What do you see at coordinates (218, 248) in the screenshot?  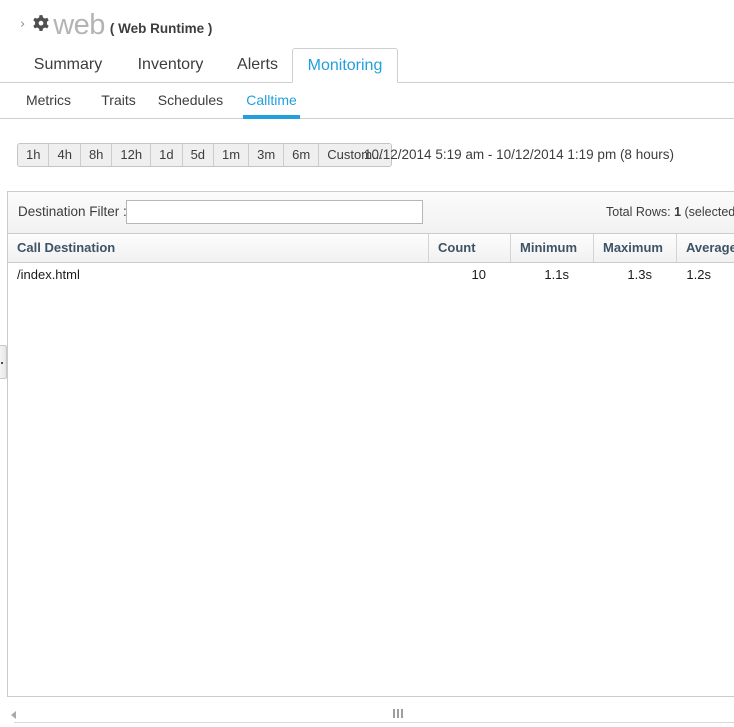 I see `column-header-call-destination: Call Destination` at bounding box center [218, 248].